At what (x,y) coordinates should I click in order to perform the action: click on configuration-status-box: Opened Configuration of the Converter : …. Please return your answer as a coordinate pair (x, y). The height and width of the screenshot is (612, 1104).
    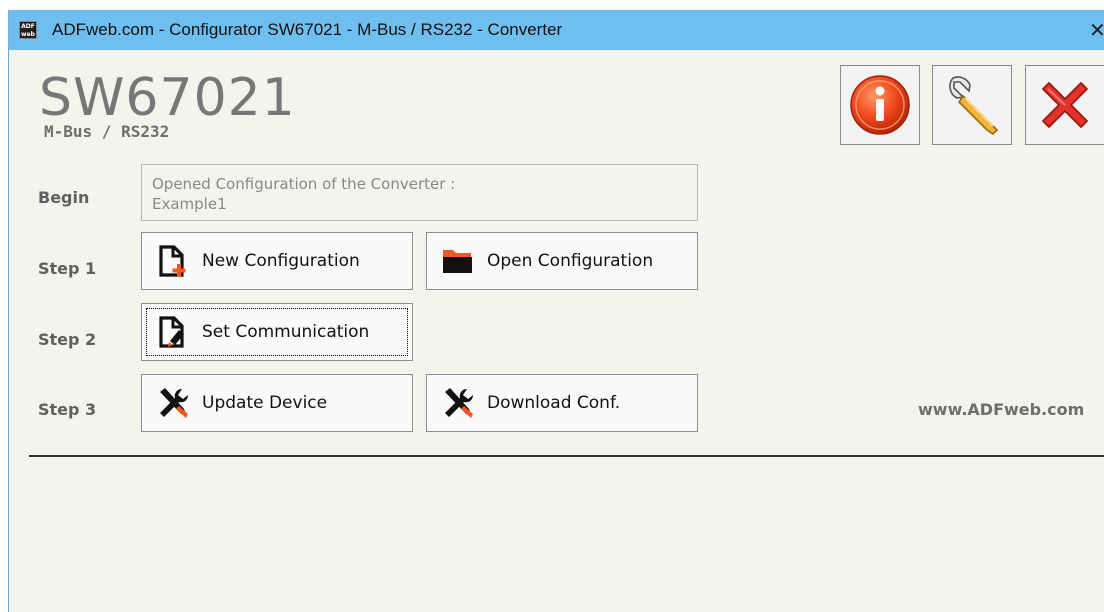
    Looking at the image, I should click on (419, 192).